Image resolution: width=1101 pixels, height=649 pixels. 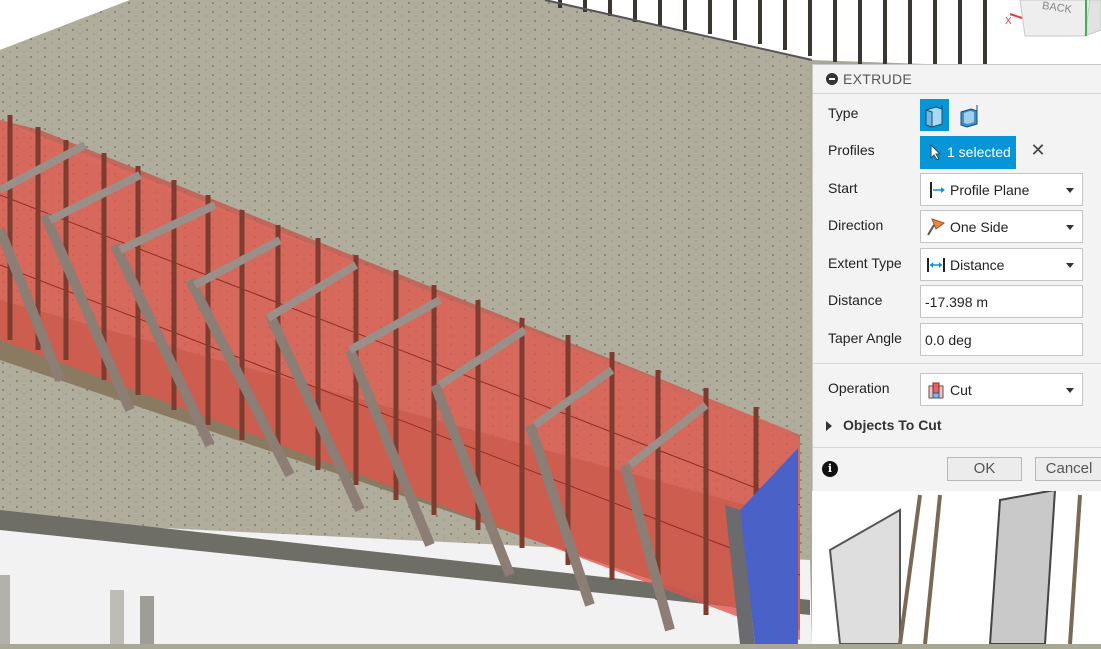 What do you see at coordinates (859, 388) in the screenshot?
I see `operation-label: Operation` at bounding box center [859, 388].